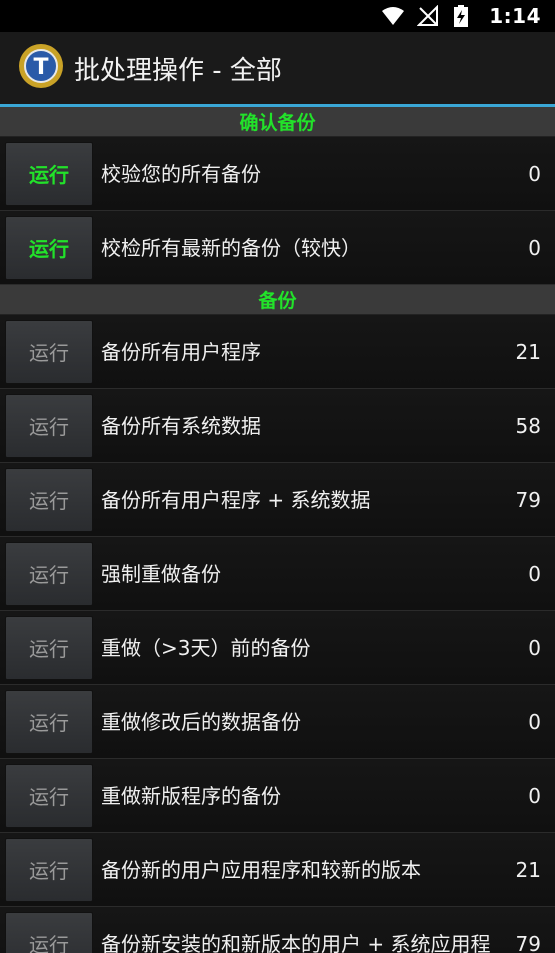  What do you see at coordinates (191, 795) in the screenshot?
I see `item-label: 重做新版程序的备份` at bounding box center [191, 795].